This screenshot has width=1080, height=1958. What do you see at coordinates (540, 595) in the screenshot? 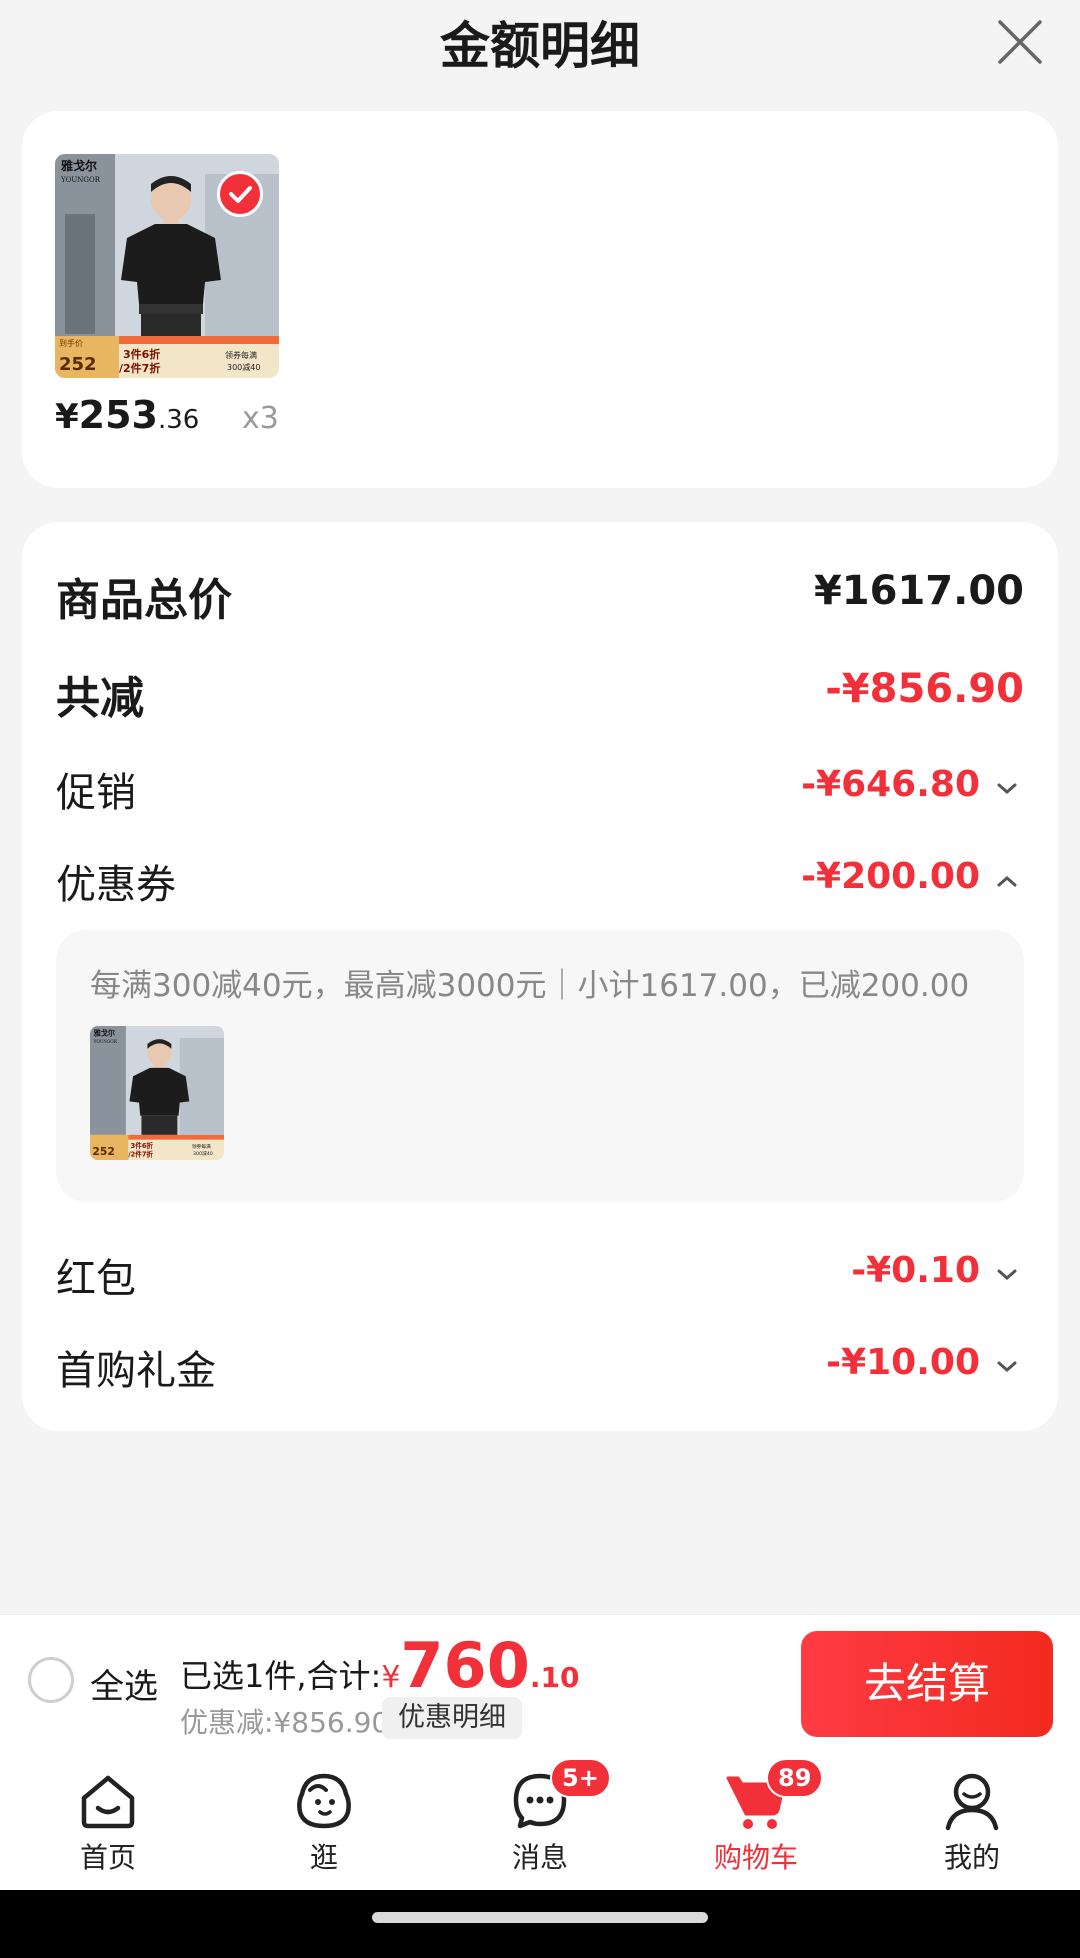
I see `row-total: 商品总价 ¥1617.00` at bounding box center [540, 595].